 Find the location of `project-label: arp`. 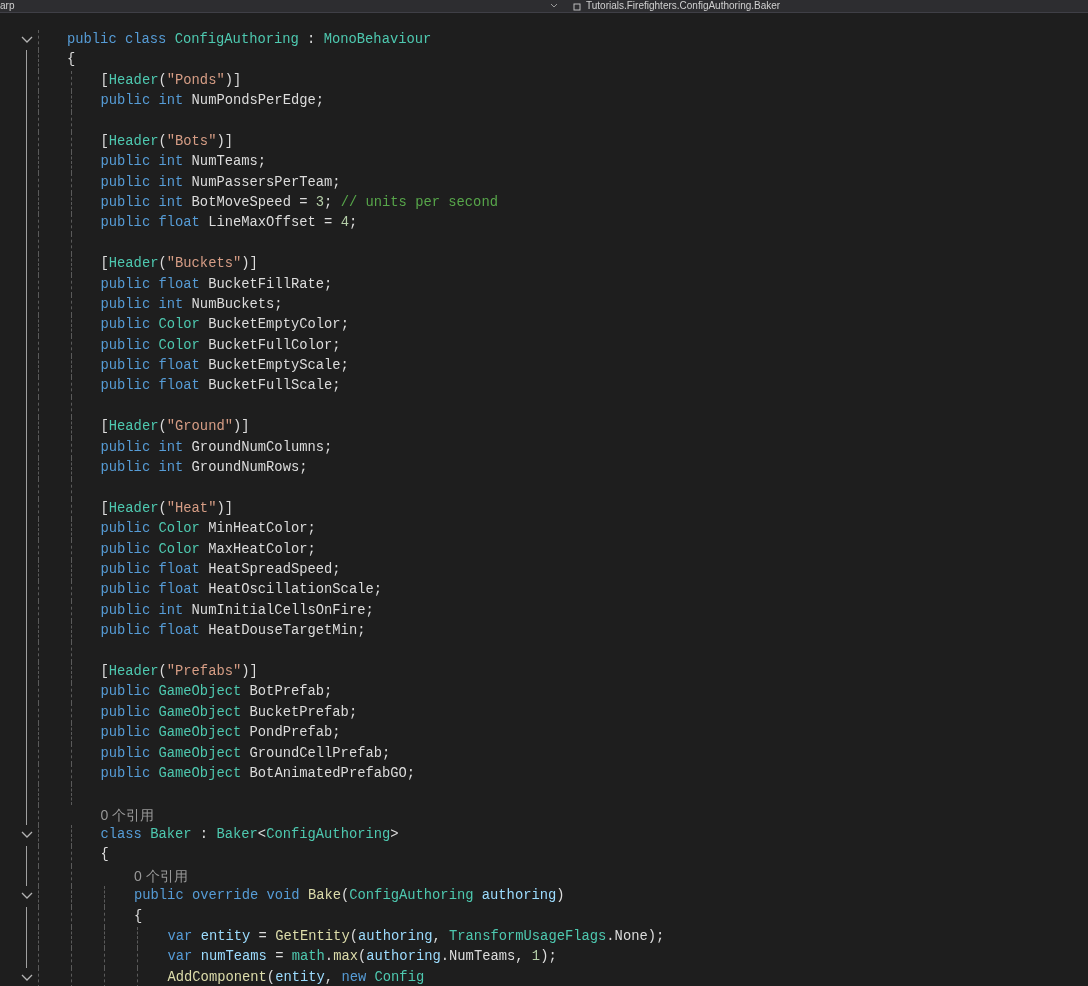

project-label: arp is located at coordinates (8, 6).